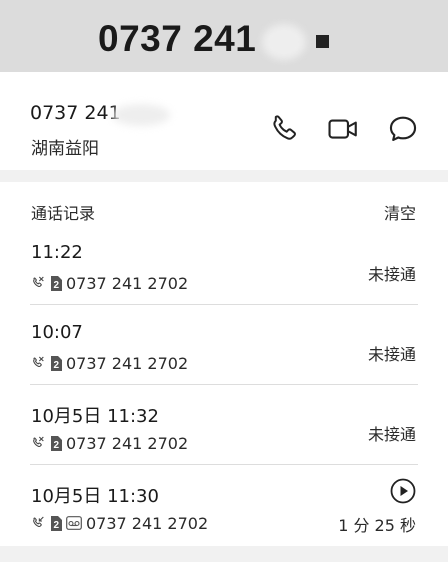 Image resolution: width=448 pixels, height=562 pixels. Describe the element at coordinates (224, 442) in the screenshot. I see `call-log-entry: 10月5日 11:32 2 0737 241 2702 未接通` at that location.